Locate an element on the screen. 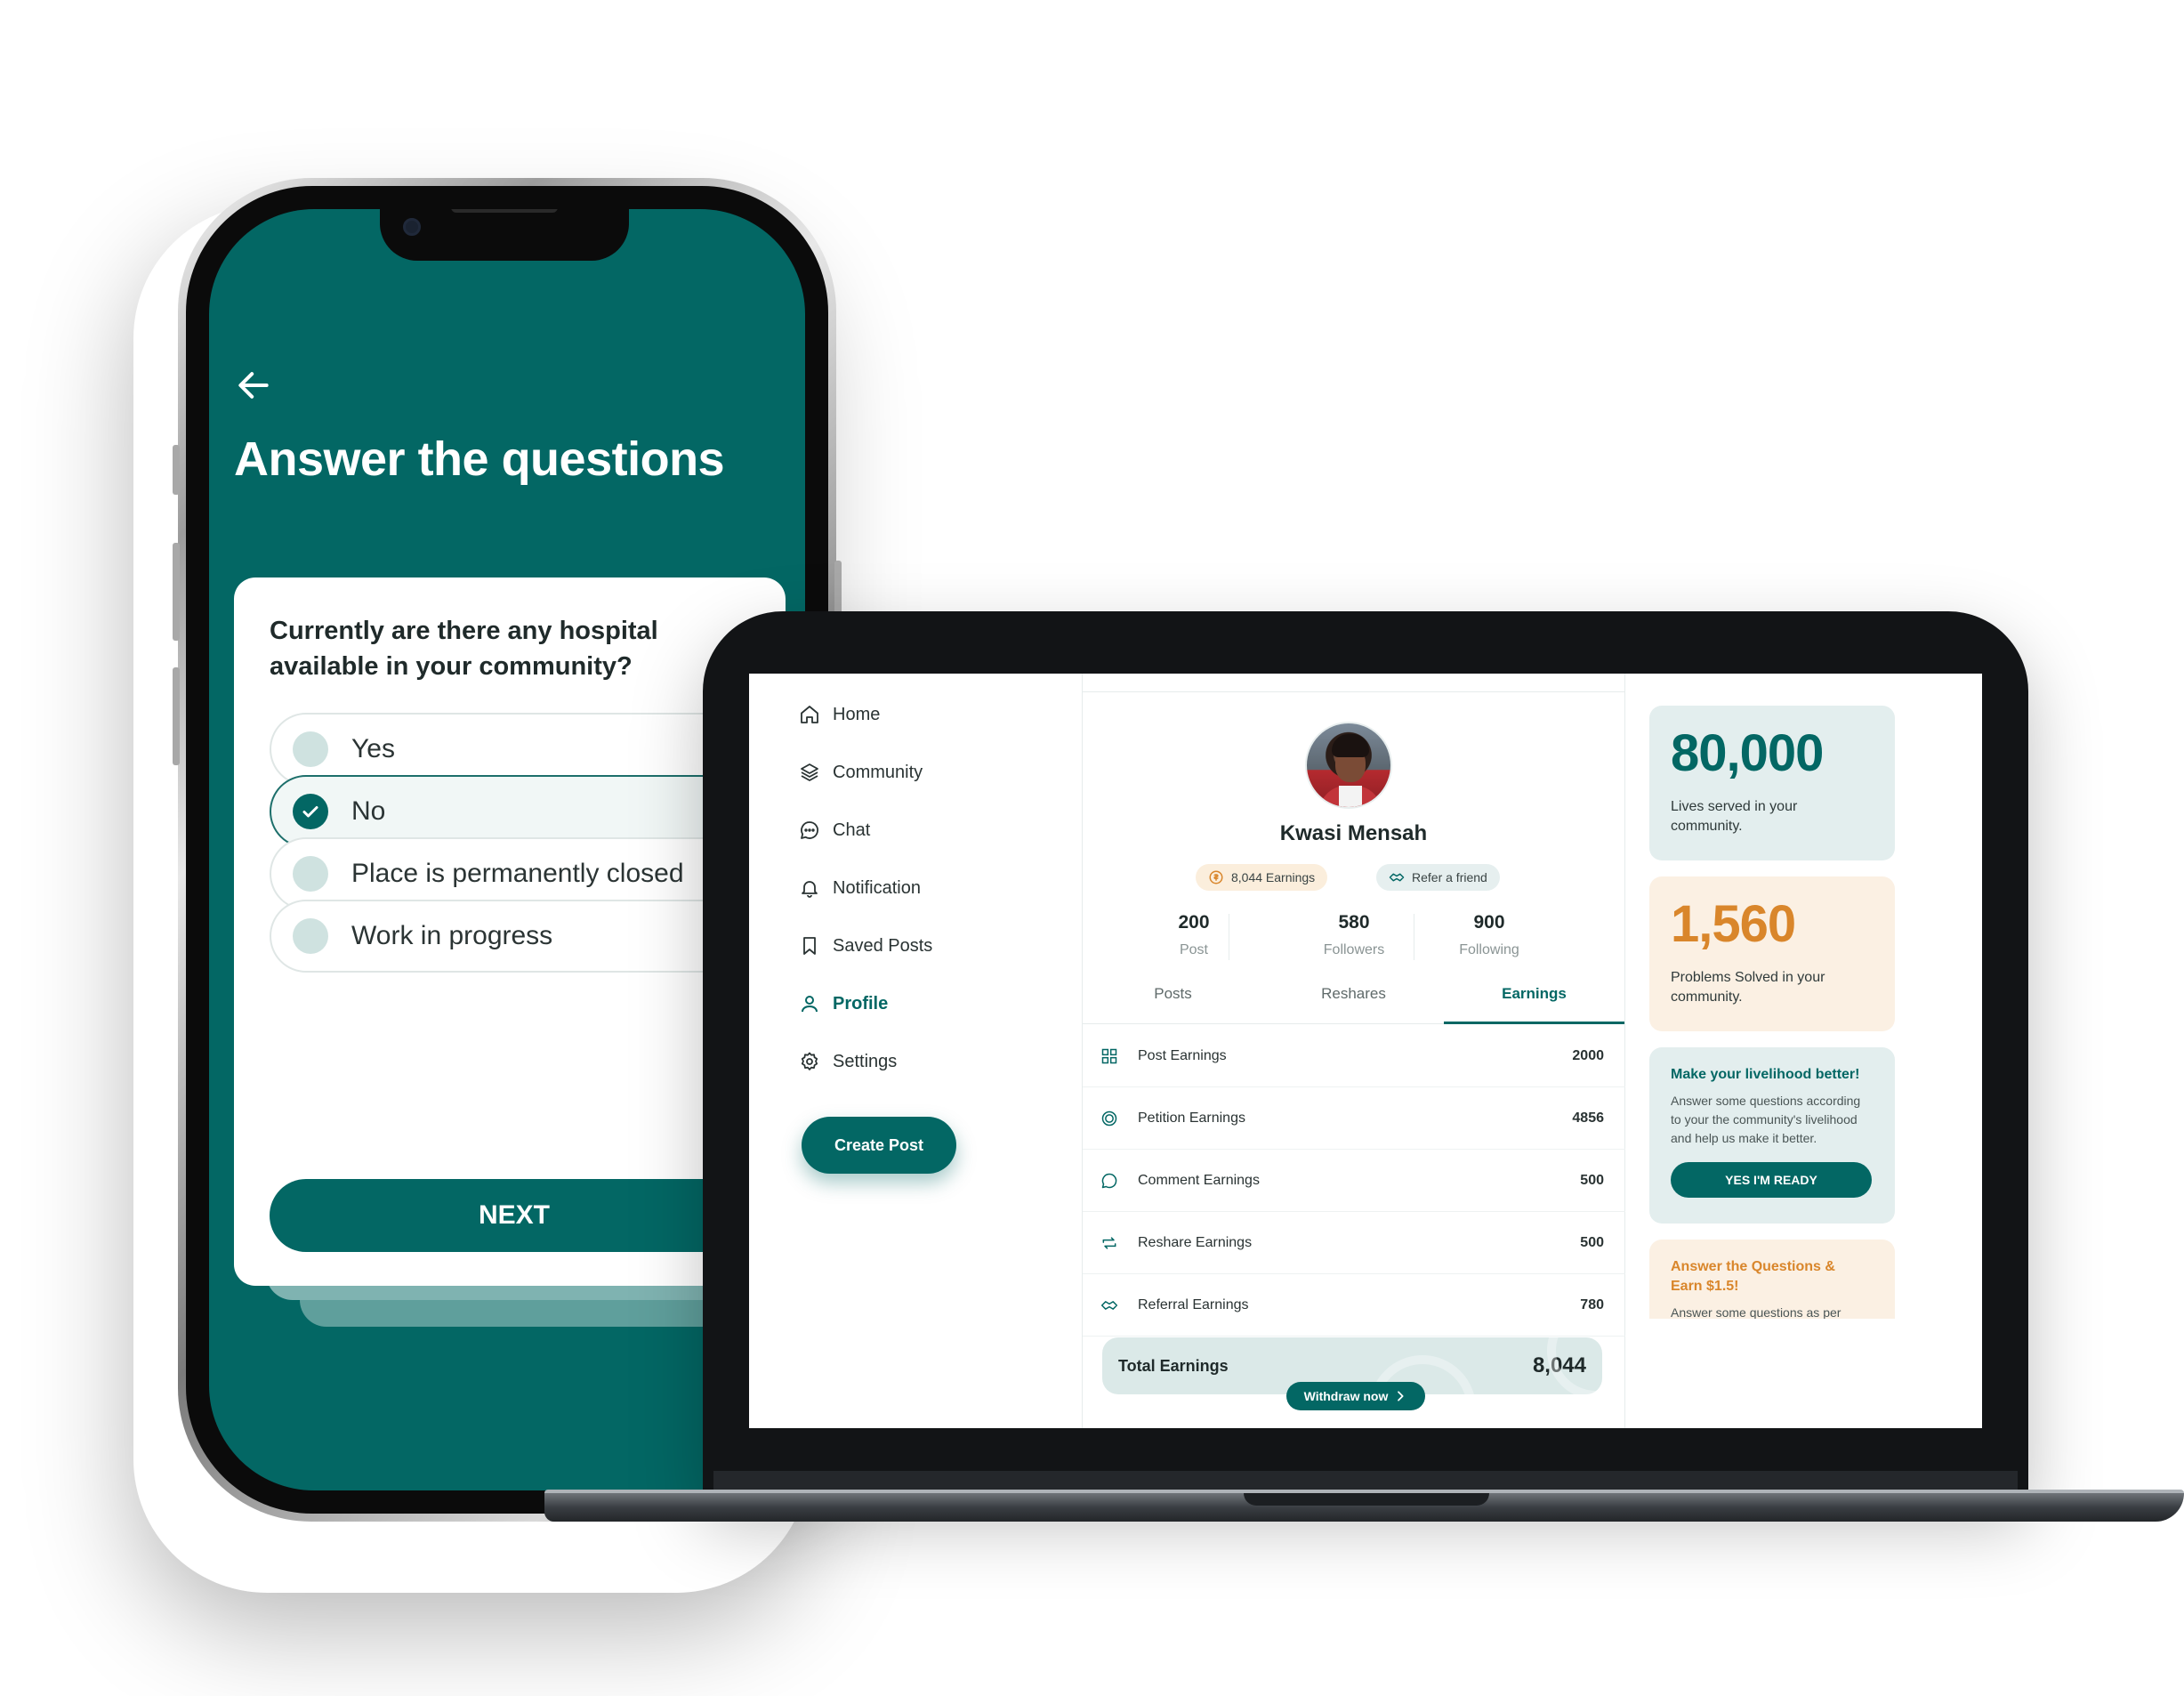  create-post-button: Create Post is located at coordinates (879, 1145).